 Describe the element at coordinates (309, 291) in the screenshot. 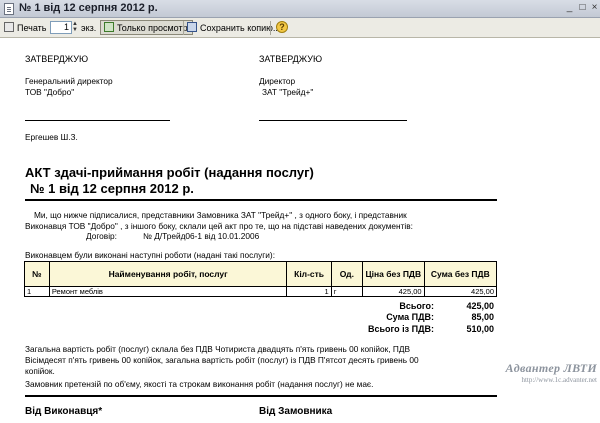

I see `cell-quantity: 1` at that location.